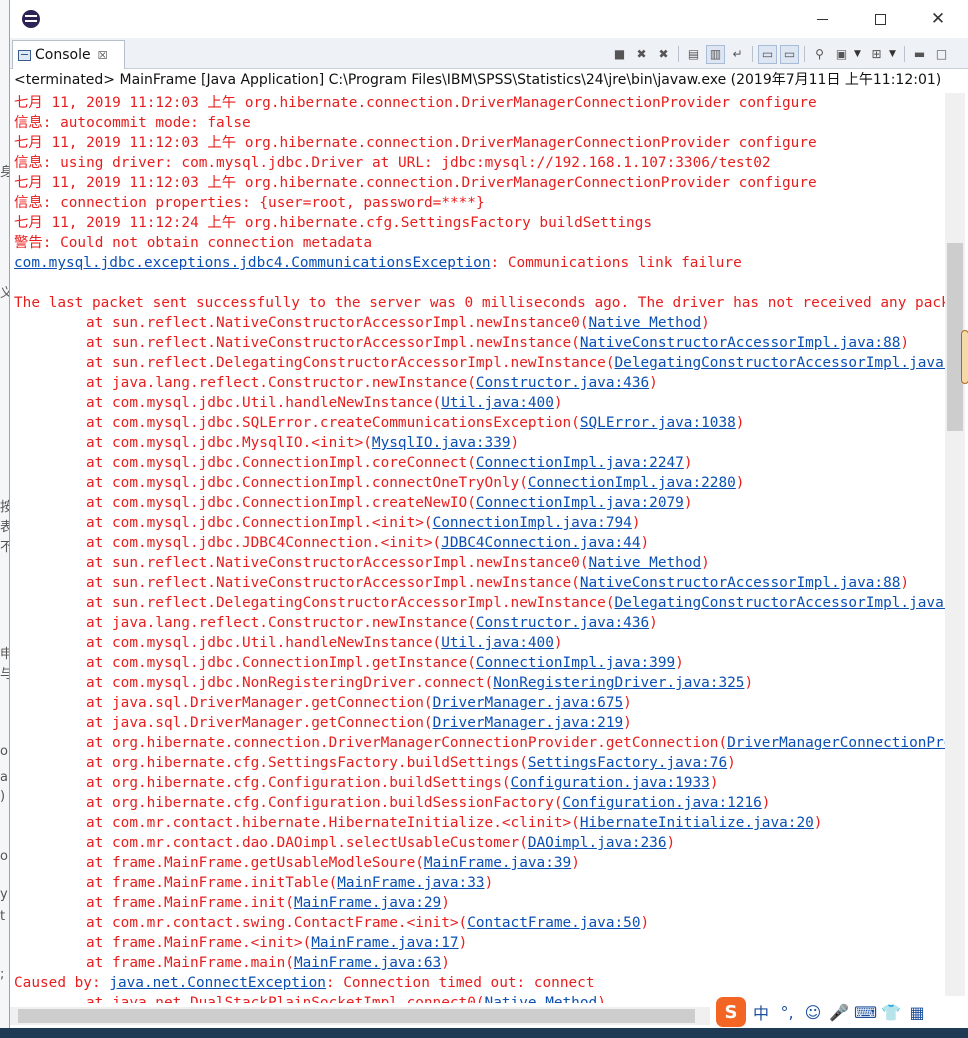 This screenshot has height=1038, width=968. Describe the element at coordinates (865, 1012) in the screenshot. I see `ime-keyboard-icon: ⌨` at that location.